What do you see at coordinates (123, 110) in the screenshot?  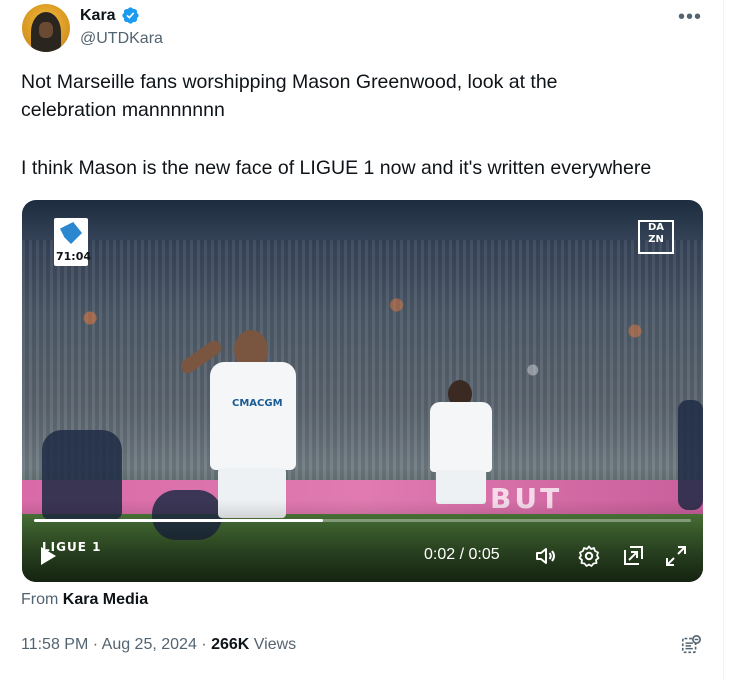 I see `tweet-line-2: celebration mannnnnnn` at bounding box center [123, 110].